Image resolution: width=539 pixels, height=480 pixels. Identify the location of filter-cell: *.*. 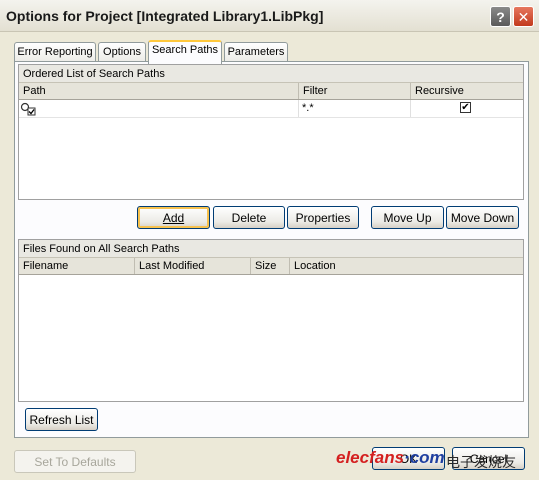
(355, 108).